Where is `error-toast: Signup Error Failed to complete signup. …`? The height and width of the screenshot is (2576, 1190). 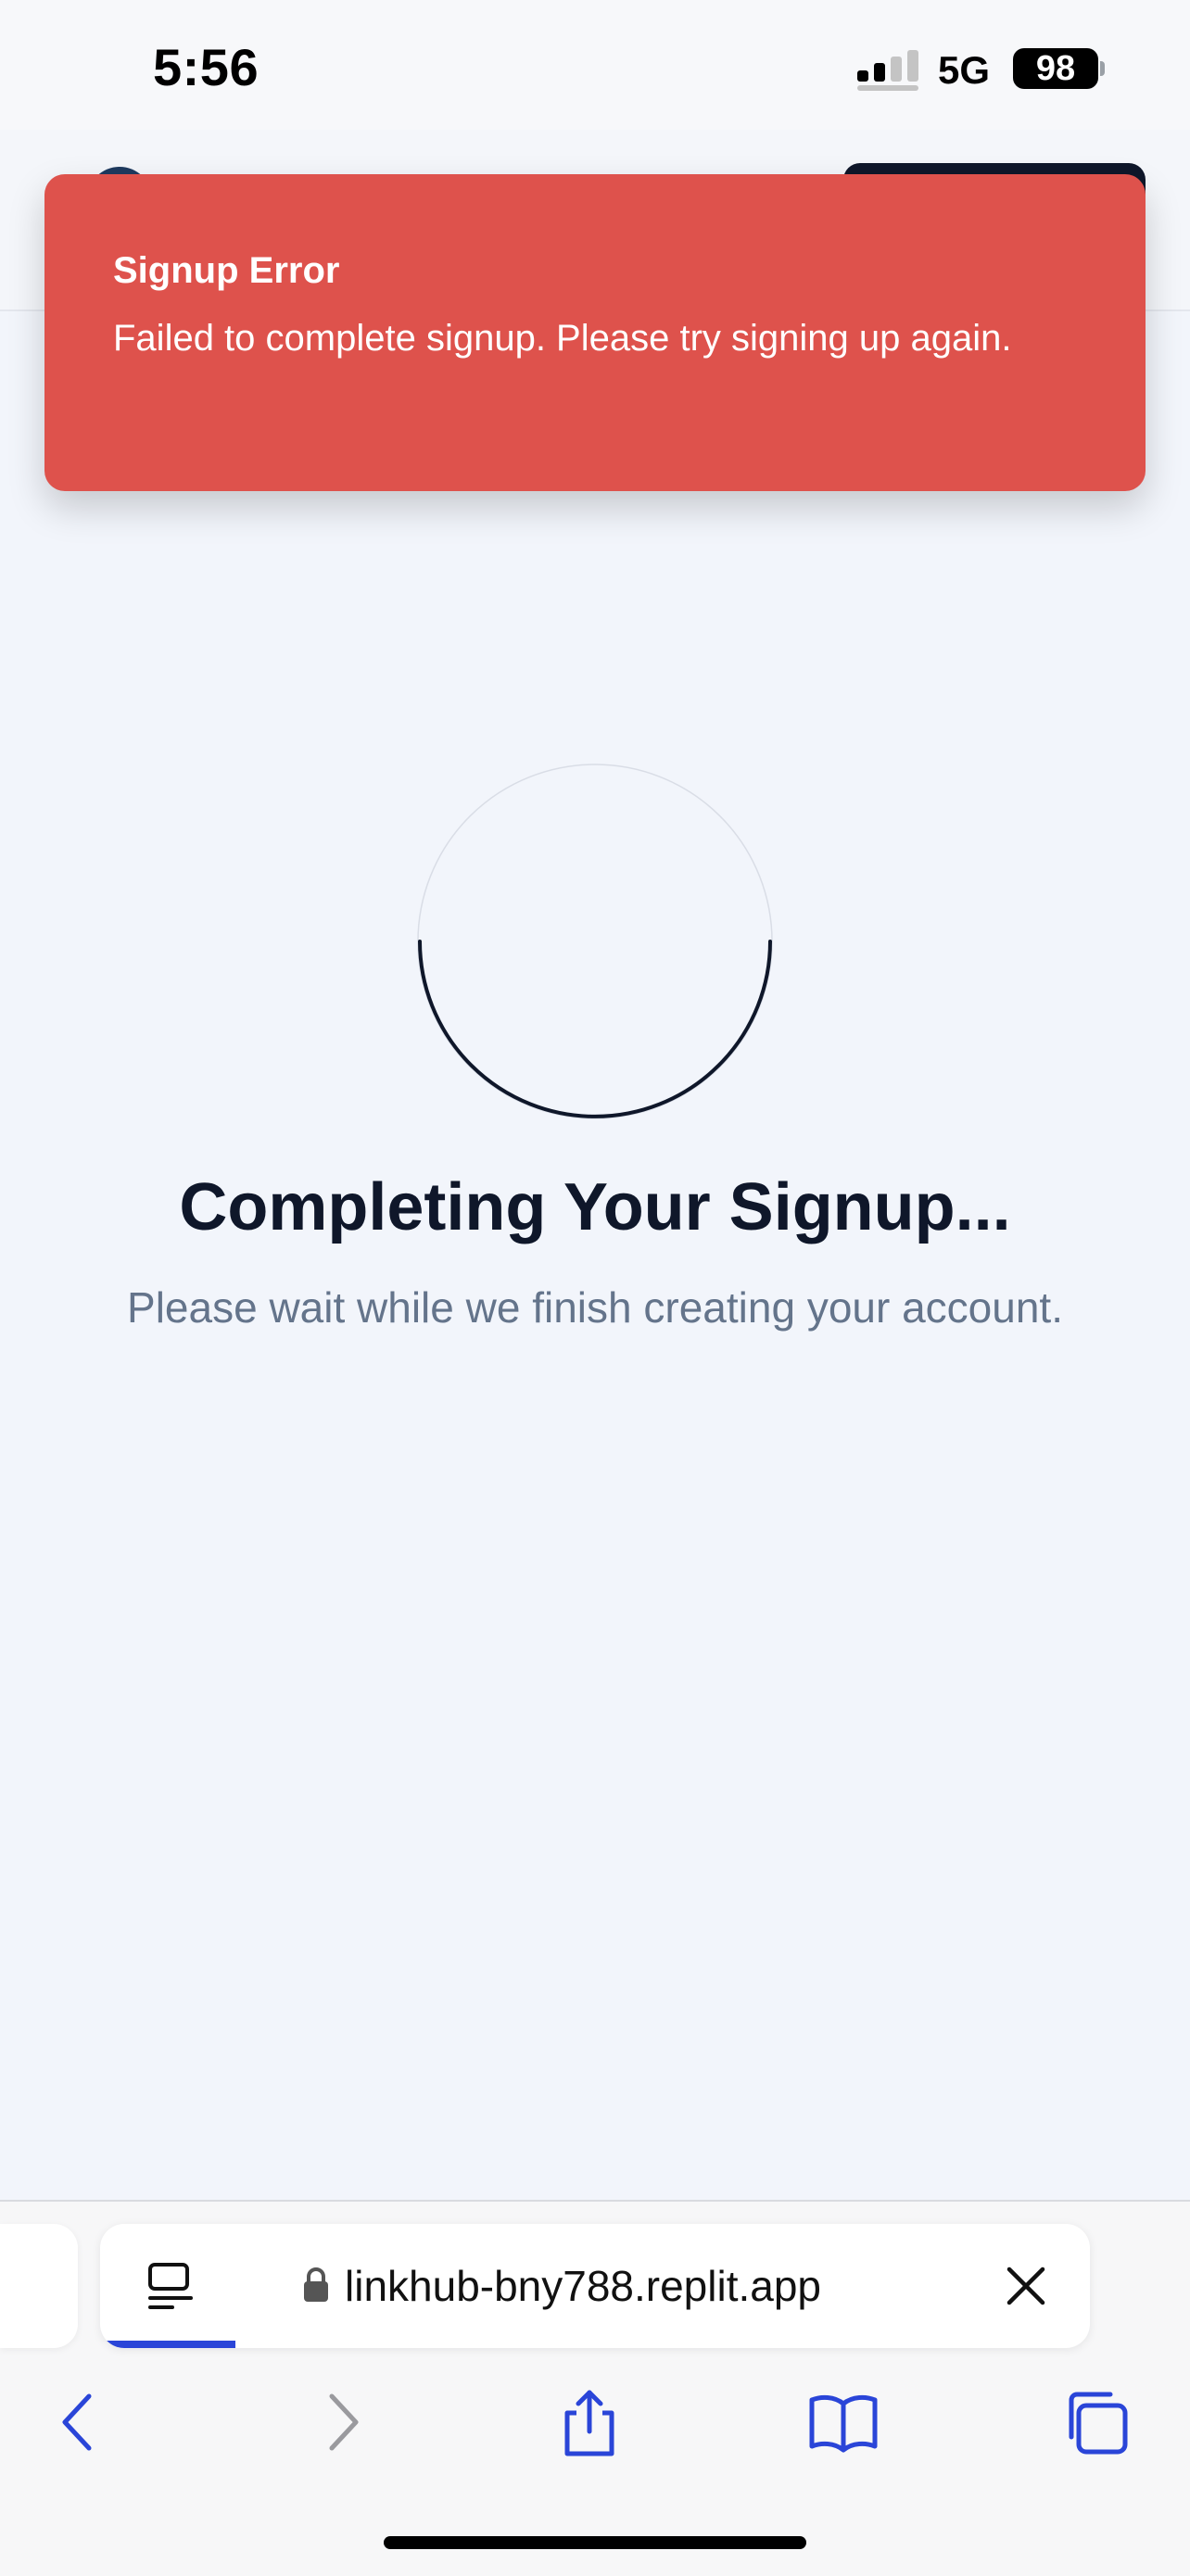 error-toast: Signup Error Failed to complete signup. … is located at coordinates (595, 332).